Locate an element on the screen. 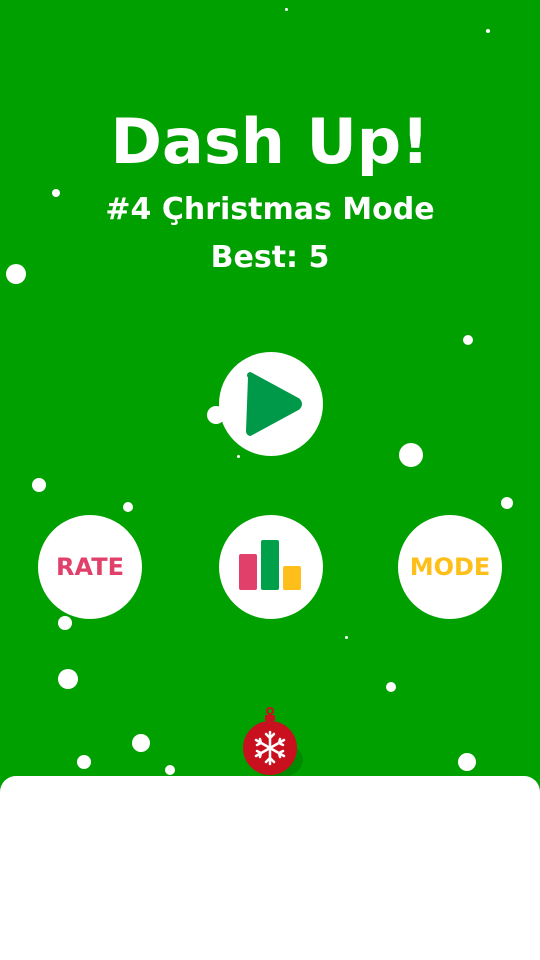 This screenshot has height=960, width=540. mode-button-label: MODE is located at coordinates (450, 567).